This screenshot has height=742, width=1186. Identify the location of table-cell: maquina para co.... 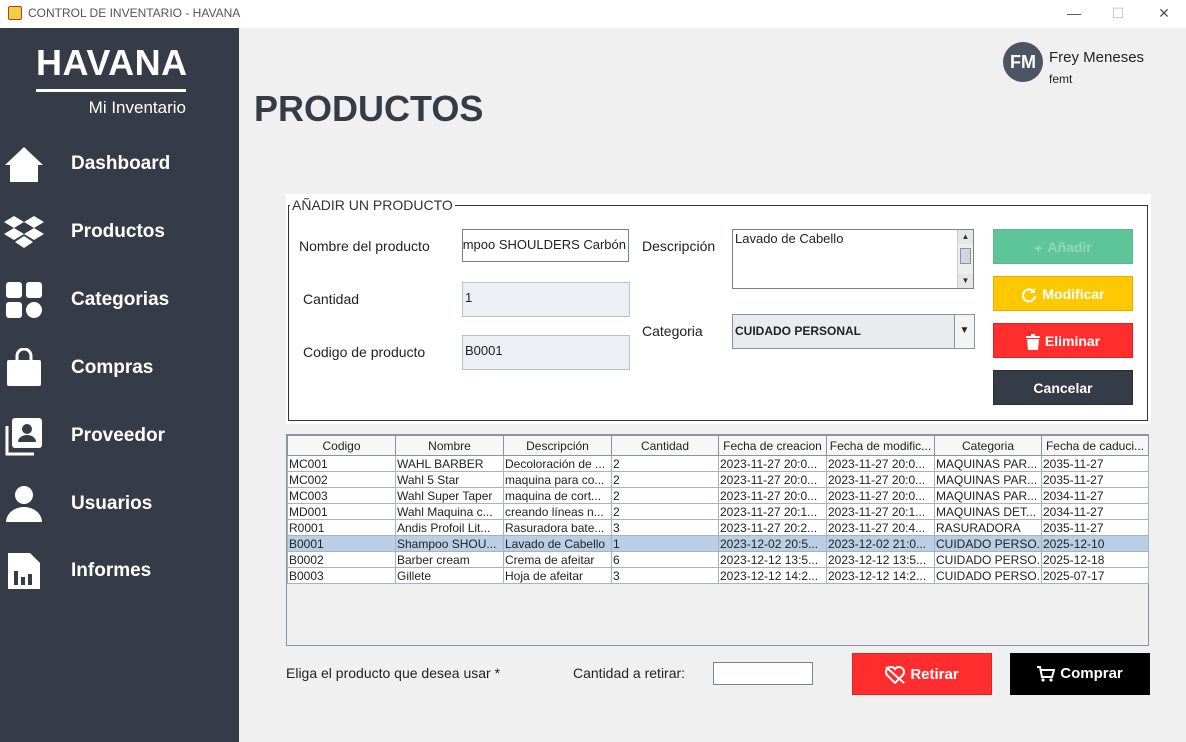
(557, 479).